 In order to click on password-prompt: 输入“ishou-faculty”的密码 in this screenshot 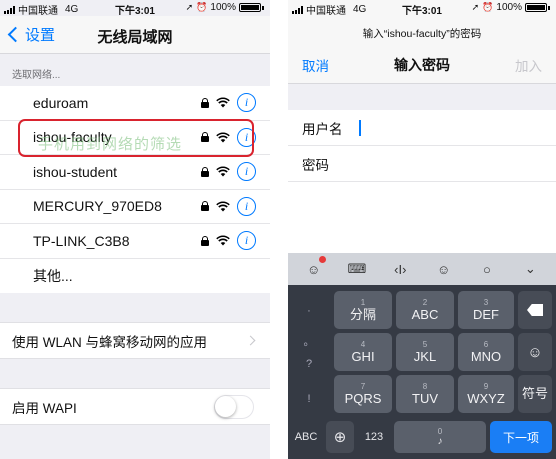, I will do `click(422, 34)`.